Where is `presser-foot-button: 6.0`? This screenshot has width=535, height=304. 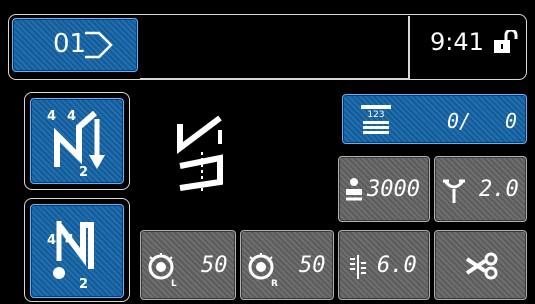 presser-foot-button: 6.0 is located at coordinates (384, 265).